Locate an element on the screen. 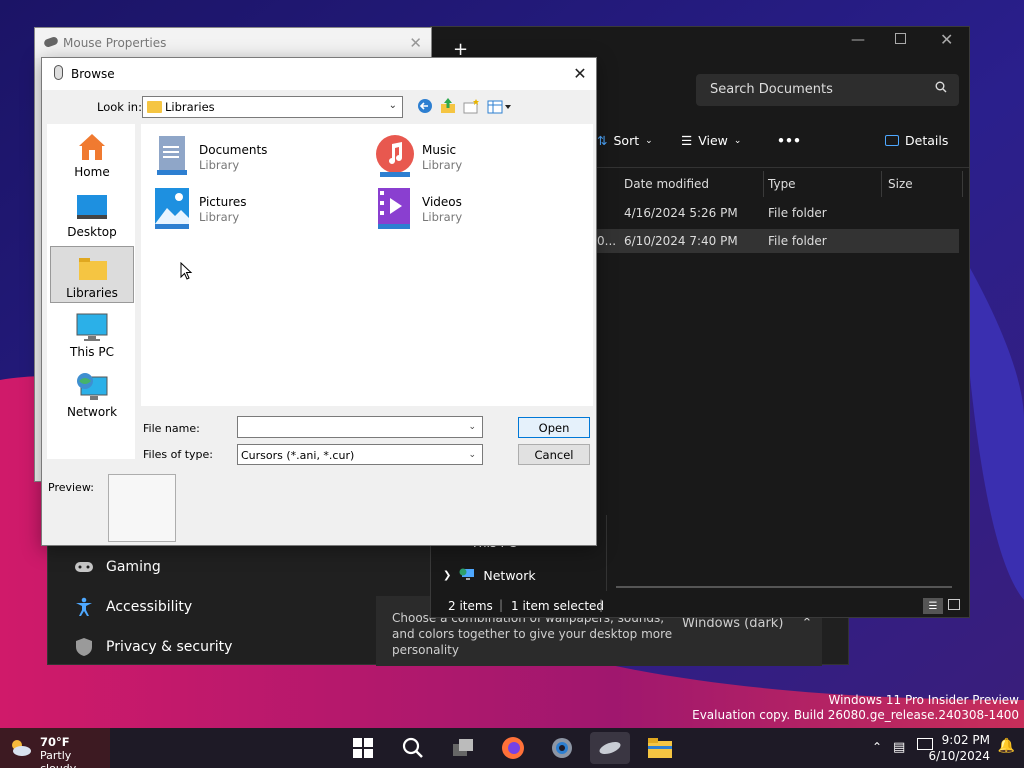 This screenshot has width=1024, height=768. documents-icon is located at coordinates (170, 155).